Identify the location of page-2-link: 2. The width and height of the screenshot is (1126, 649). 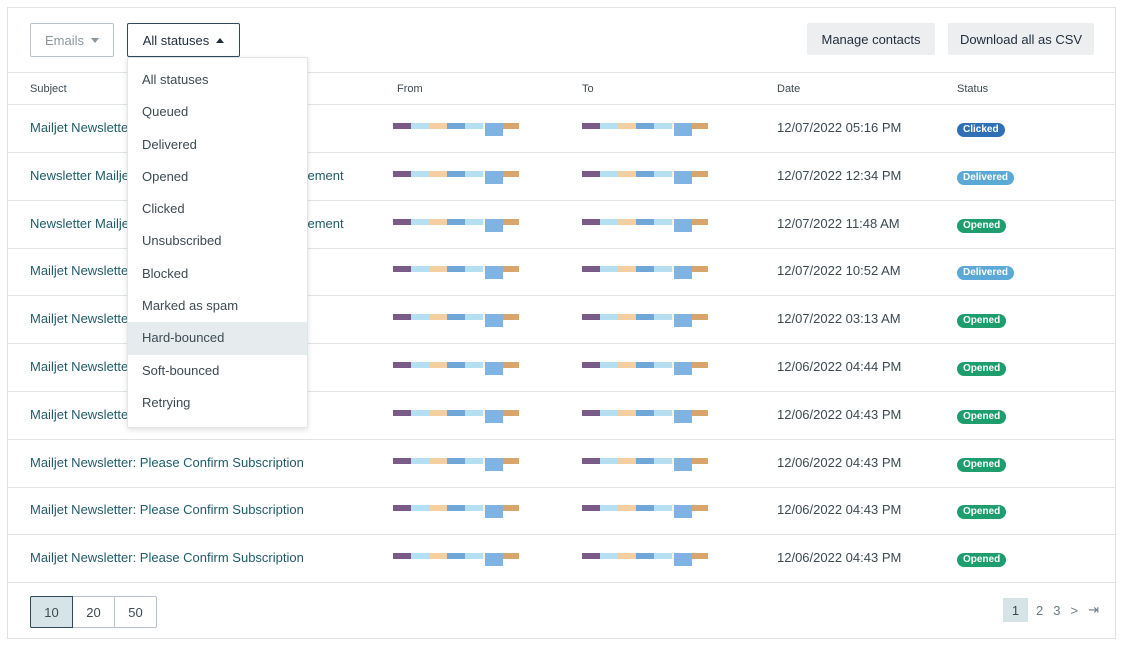
(1039, 610).